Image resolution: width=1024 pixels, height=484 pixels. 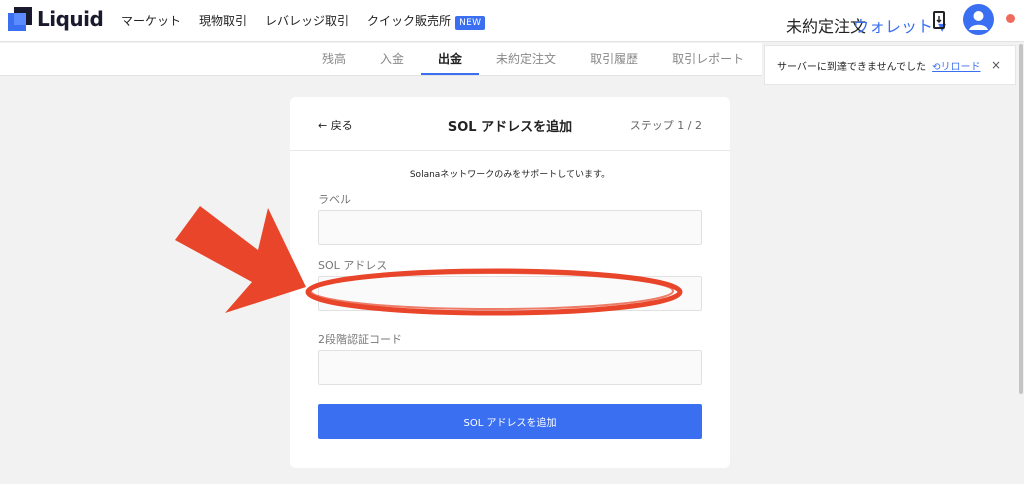 I want to click on logo-text: Liquid, so click(x=70, y=19).